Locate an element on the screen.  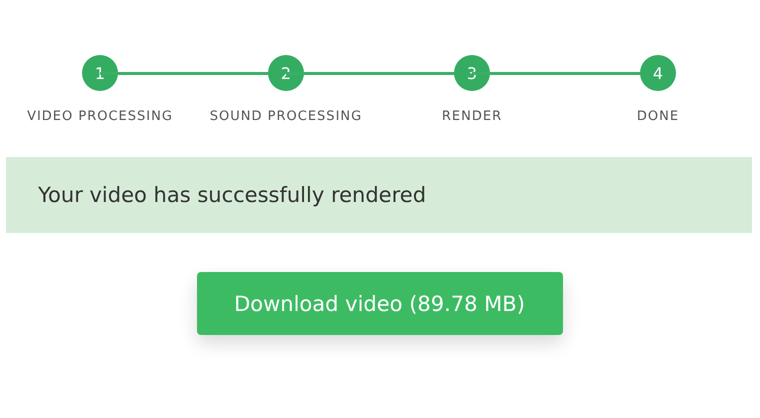
step-label: SOUND PROCESSING is located at coordinates (286, 116).